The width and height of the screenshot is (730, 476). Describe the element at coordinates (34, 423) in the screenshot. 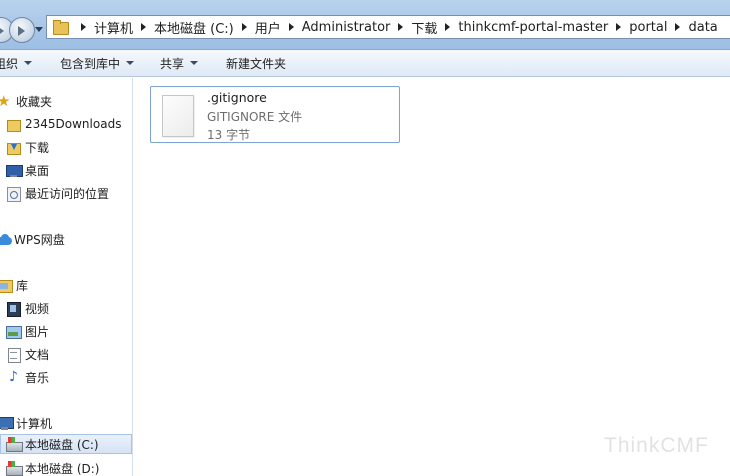

I see `nav-computer-label: 计算机` at that location.